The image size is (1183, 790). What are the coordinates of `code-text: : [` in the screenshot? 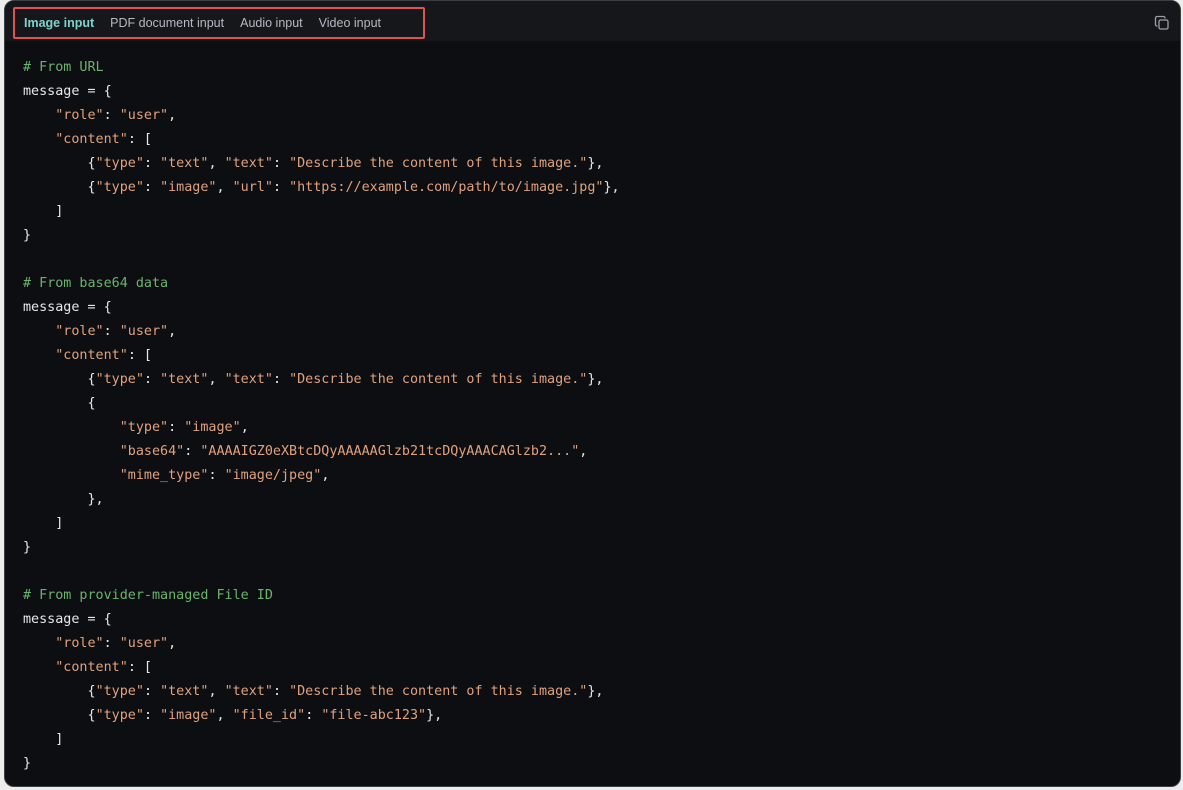 It's located at (139, 355).